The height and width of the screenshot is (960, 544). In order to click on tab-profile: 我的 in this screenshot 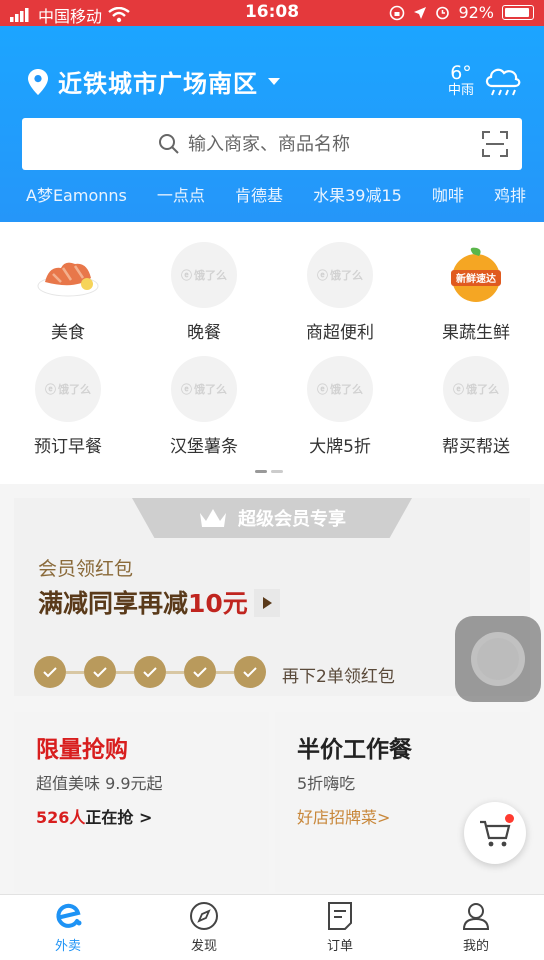, I will do `click(476, 927)`.